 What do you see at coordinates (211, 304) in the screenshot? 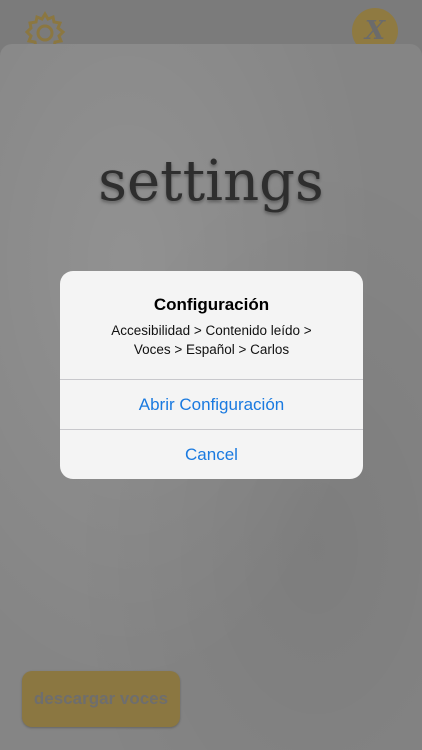
I see `alert-title: Configuración` at bounding box center [211, 304].